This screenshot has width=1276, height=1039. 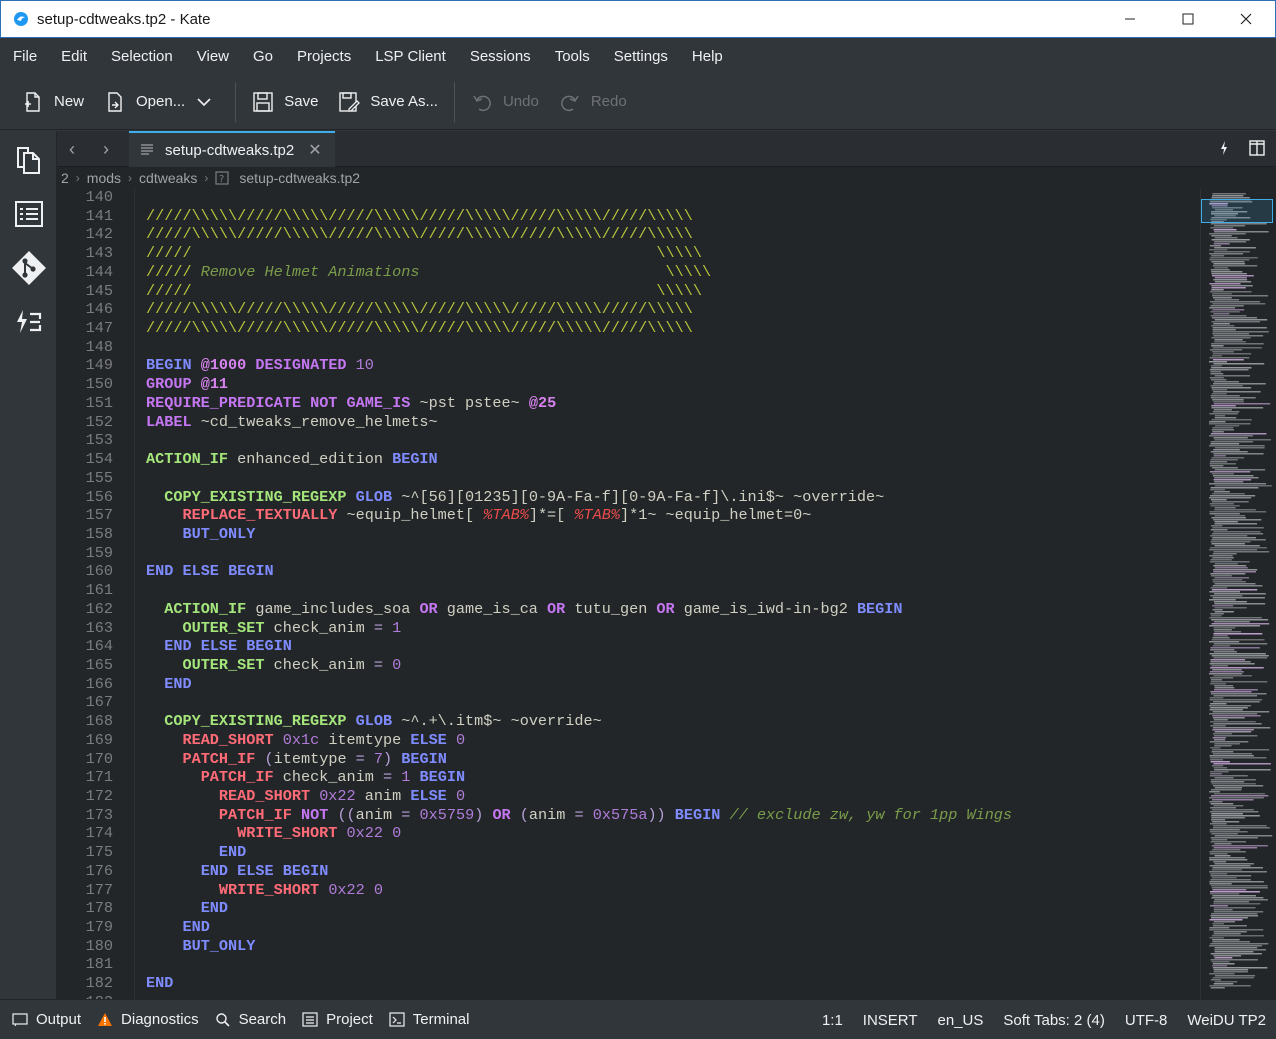 What do you see at coordinates (628, 946) in the screenshot?
I see `code-line: 180 BUT_ONLY` at bounding box center [628, 946].